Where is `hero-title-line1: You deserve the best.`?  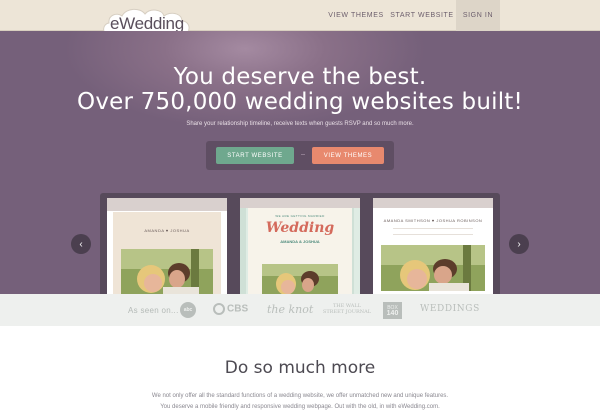
hero-title-line1: You deserve the best. is located at coordinates (300, 77).